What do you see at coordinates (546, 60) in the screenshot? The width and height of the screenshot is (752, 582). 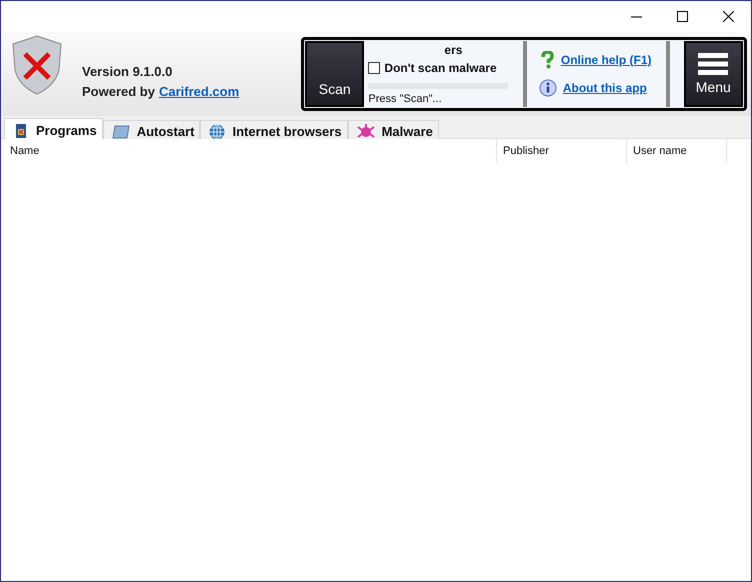 I see `question-mark-icon` at bounding box center [546, 60].